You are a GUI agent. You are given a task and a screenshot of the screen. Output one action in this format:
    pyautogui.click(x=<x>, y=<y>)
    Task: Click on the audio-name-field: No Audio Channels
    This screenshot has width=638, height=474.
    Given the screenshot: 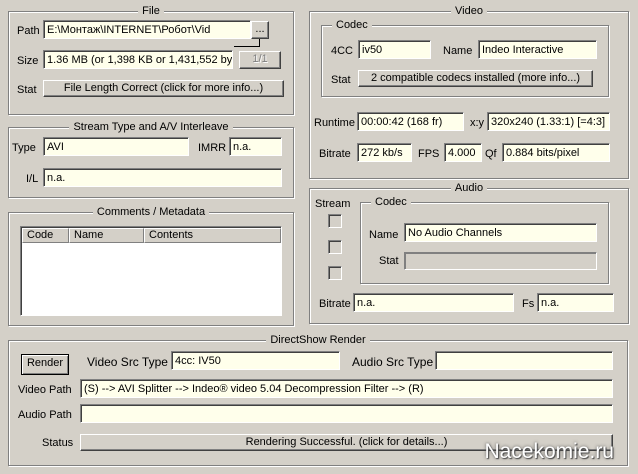 What is the action you would take?
    pyautogui.click(x=500, y=232)
    